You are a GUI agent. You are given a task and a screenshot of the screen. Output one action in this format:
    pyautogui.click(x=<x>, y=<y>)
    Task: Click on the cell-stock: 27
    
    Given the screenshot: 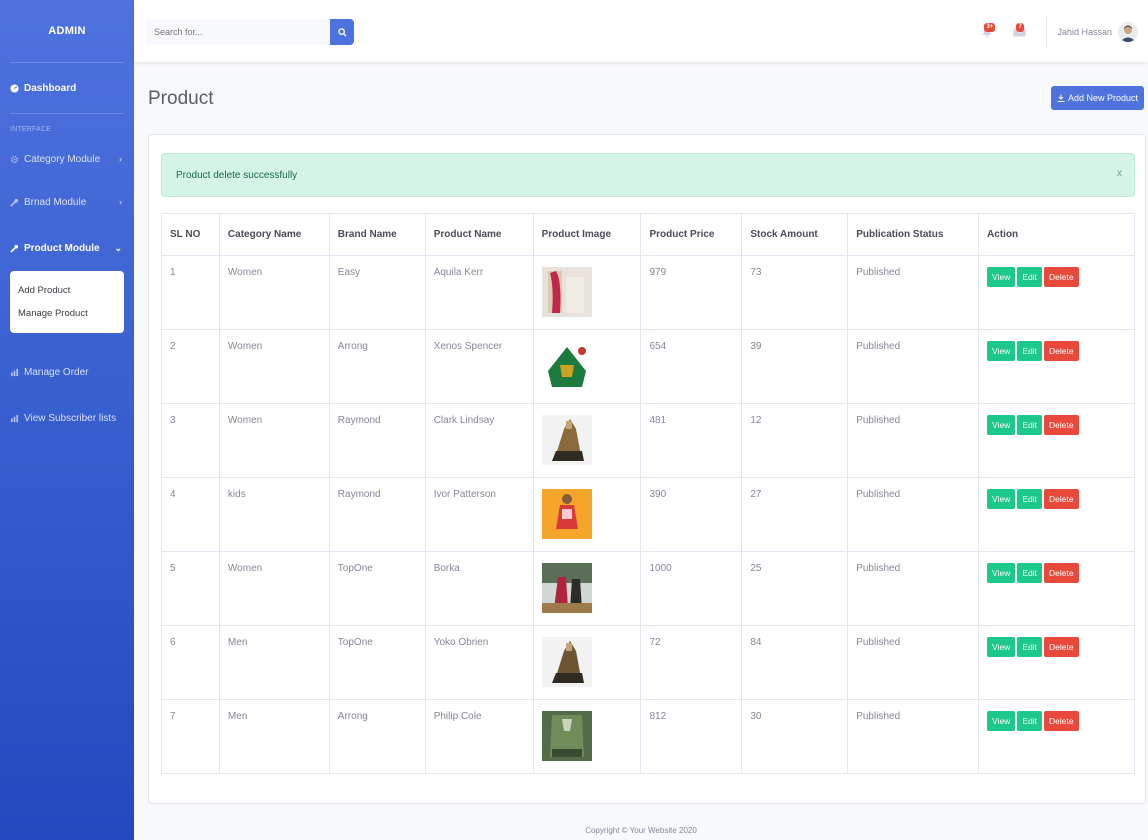 What is the action you would take?
    pyautogui.click(x=795, y=514)
    